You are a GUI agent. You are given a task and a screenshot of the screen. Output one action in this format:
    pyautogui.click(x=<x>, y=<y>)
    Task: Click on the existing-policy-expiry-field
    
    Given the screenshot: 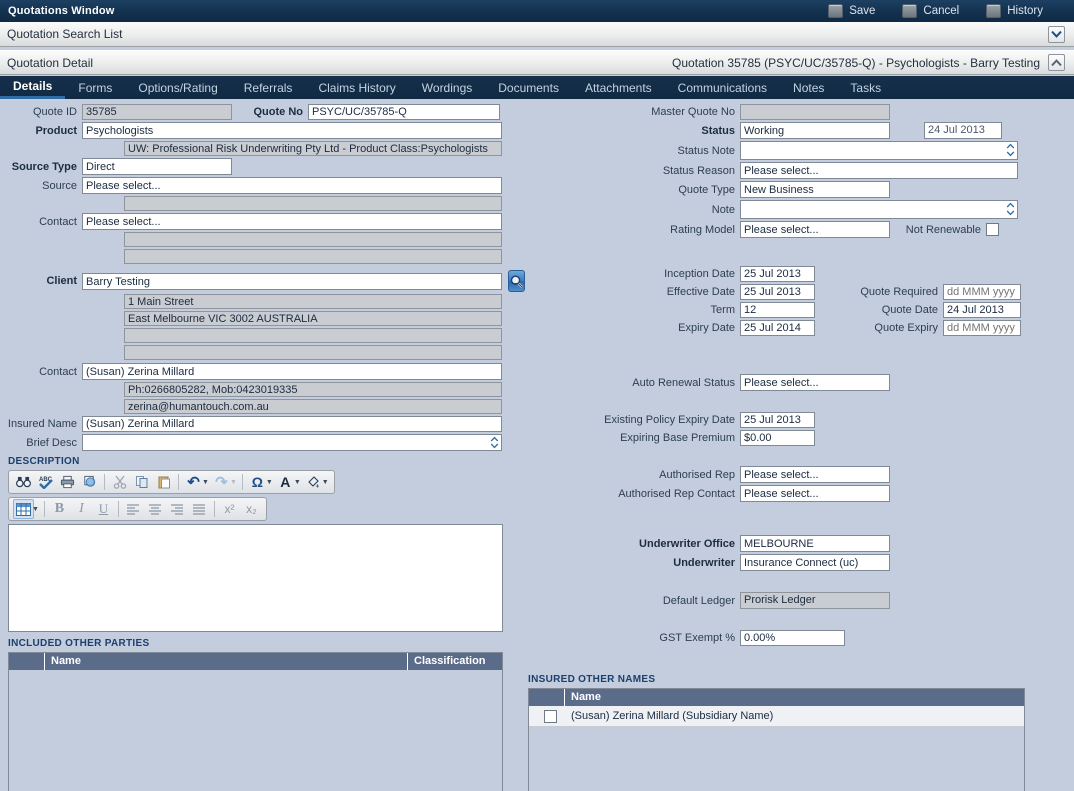 What is the action you would take?
    pyautogui.click(x=777, y=420)
    